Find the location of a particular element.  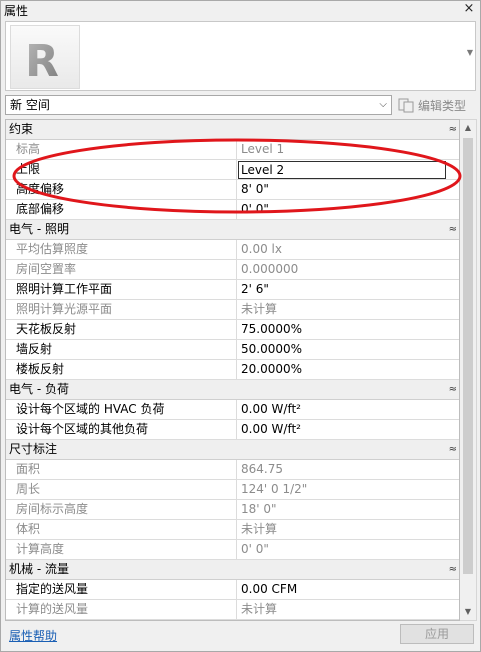

property-value-input: Level 2 is located at coordinates (342, 170).